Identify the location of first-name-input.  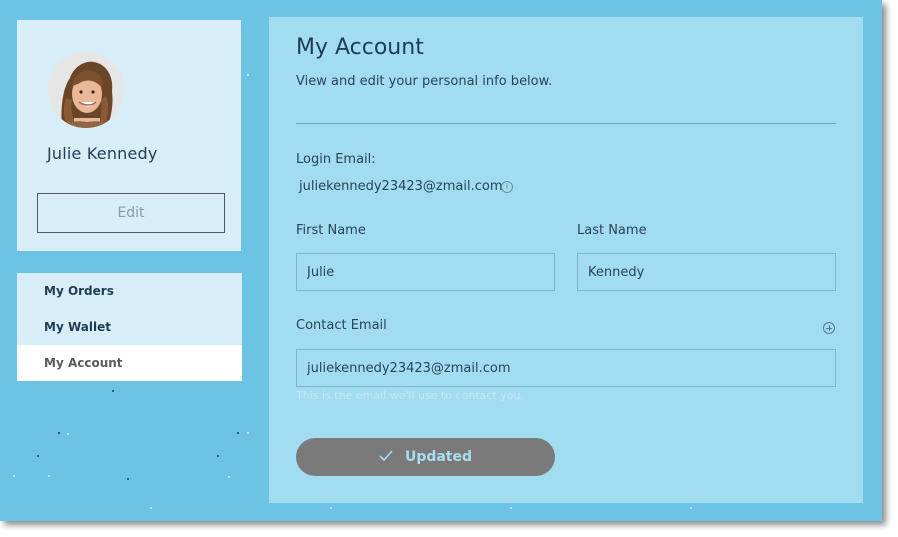
(425, 272).